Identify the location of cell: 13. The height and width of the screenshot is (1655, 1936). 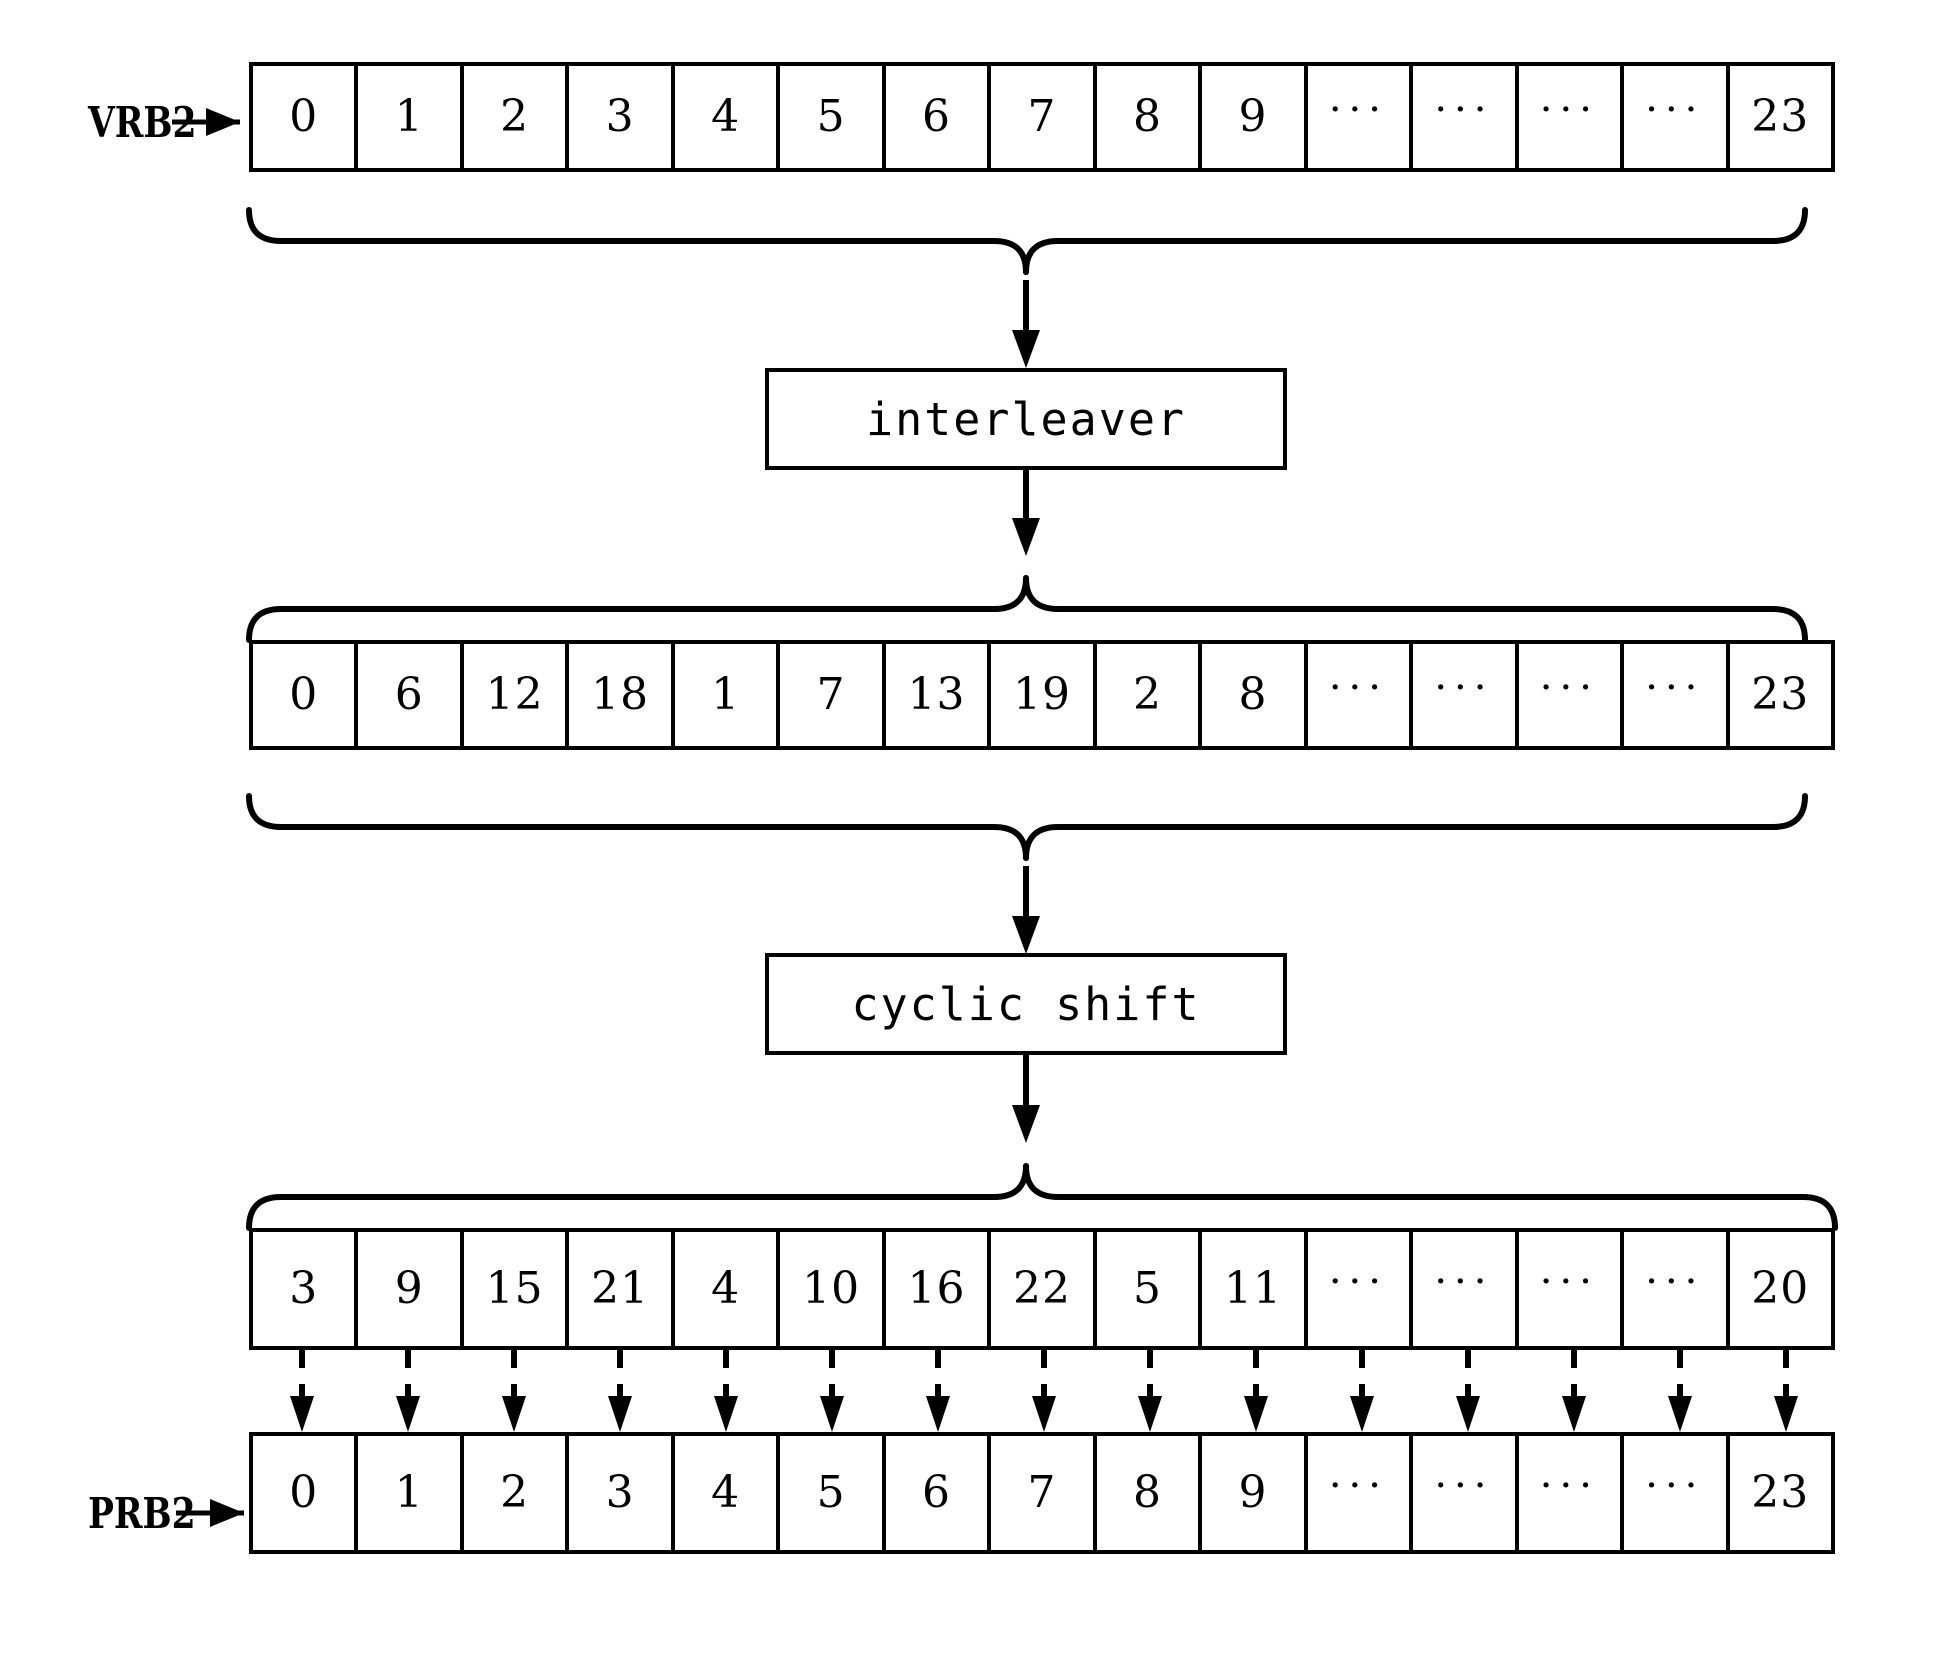
(939, 695).